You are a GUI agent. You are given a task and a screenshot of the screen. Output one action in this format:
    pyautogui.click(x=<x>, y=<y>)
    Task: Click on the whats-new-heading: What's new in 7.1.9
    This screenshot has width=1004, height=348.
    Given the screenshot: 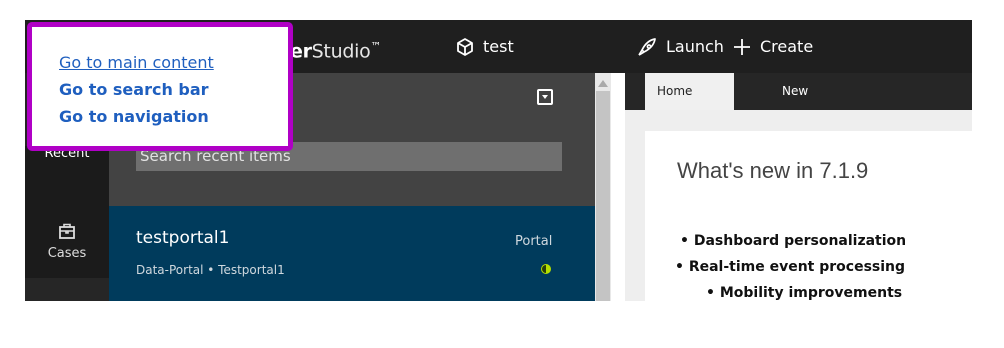 What is the action you would take?
    pyautogui.click(x=773, y=170)
    